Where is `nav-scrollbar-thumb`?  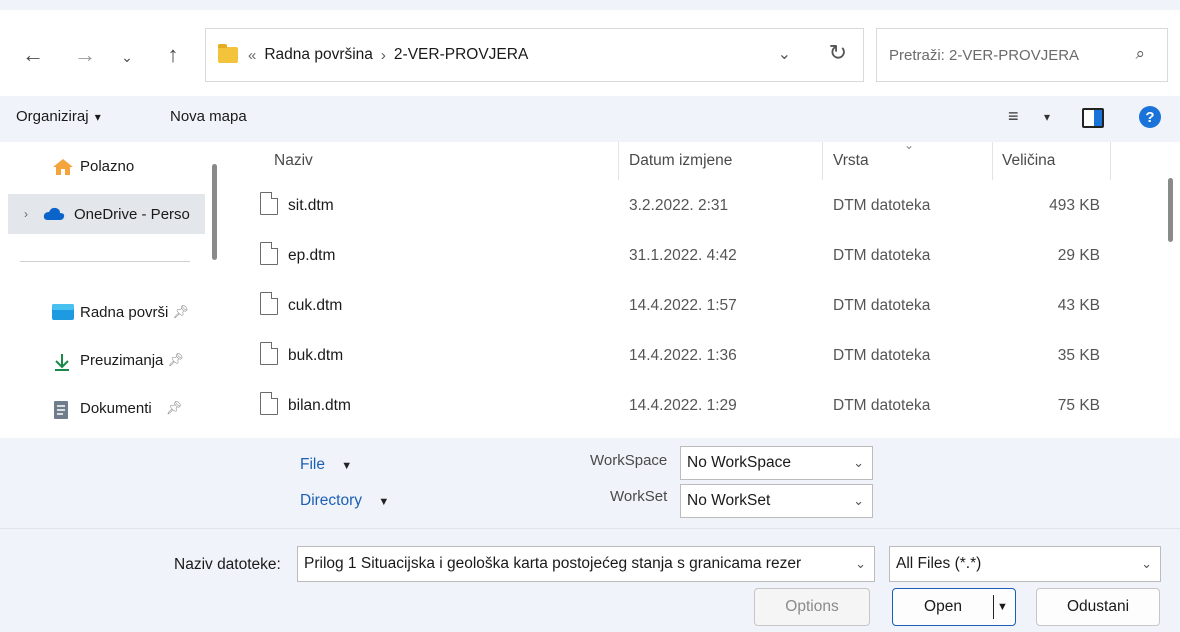
nav-scrollbar-thumb is located at coordinates (214, 212).